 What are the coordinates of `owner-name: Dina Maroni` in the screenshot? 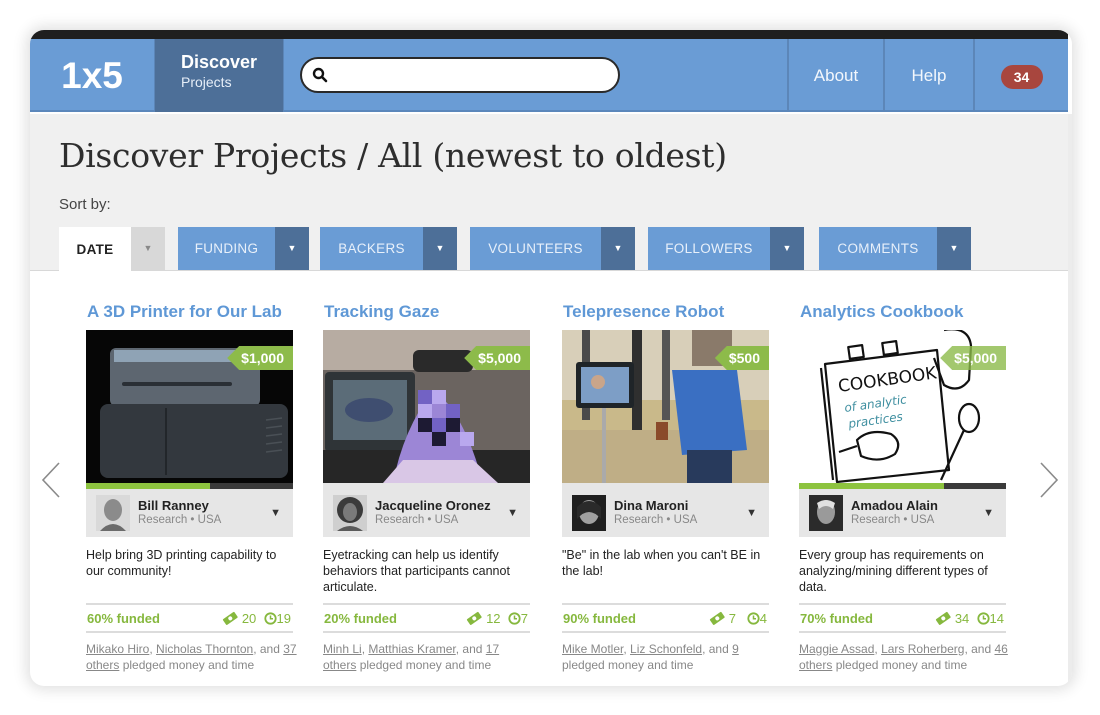 It's located at (651, 505).